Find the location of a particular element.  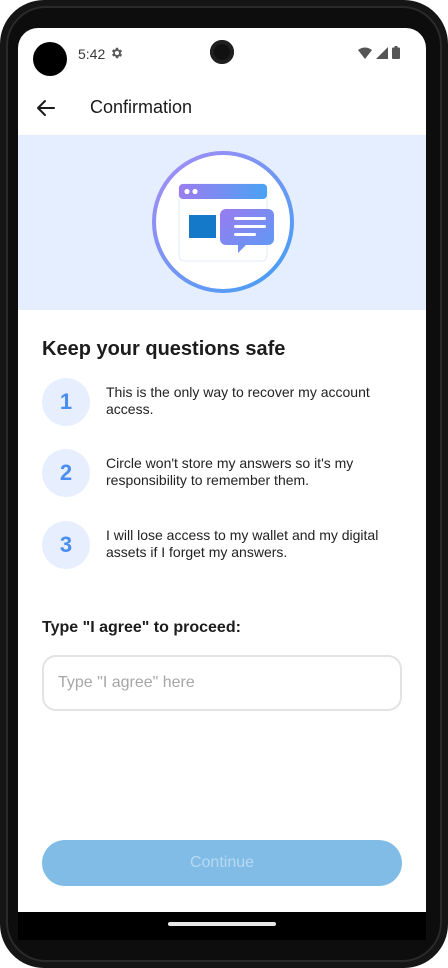

system-nav-bar is located at coordinates (222, 926).